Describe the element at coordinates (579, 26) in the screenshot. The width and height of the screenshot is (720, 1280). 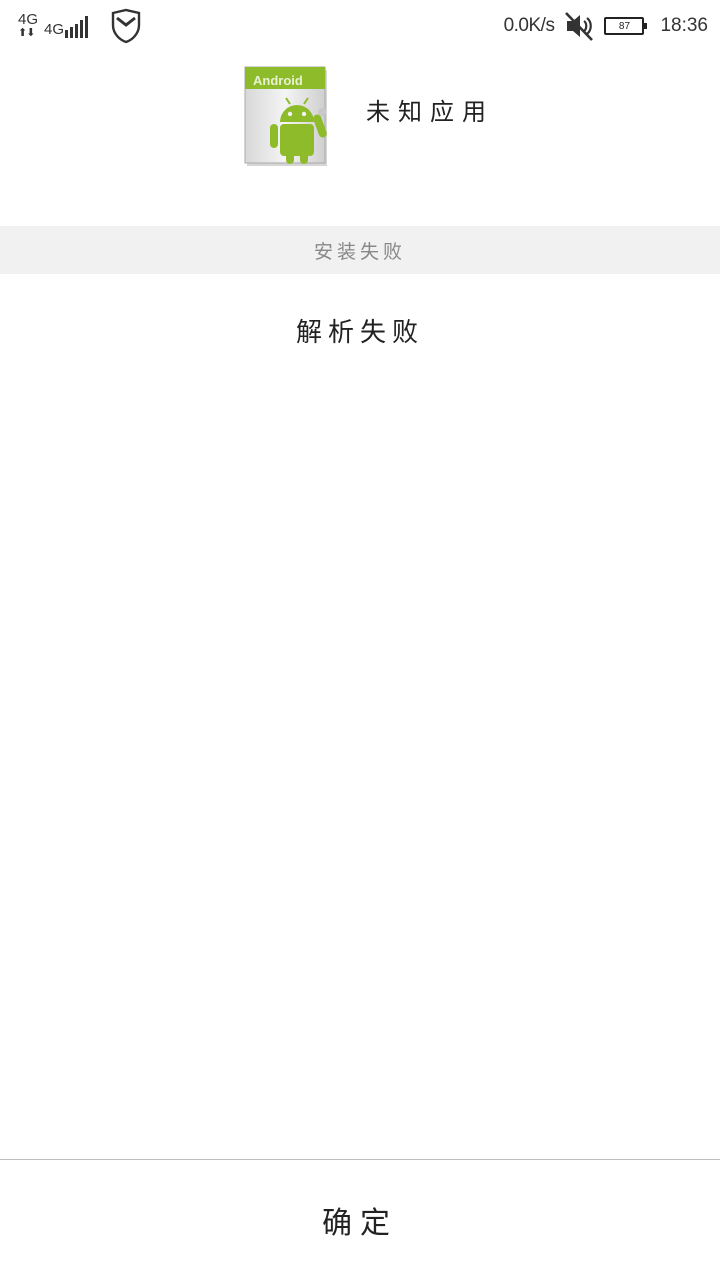
I see `mute-icon` at that location.